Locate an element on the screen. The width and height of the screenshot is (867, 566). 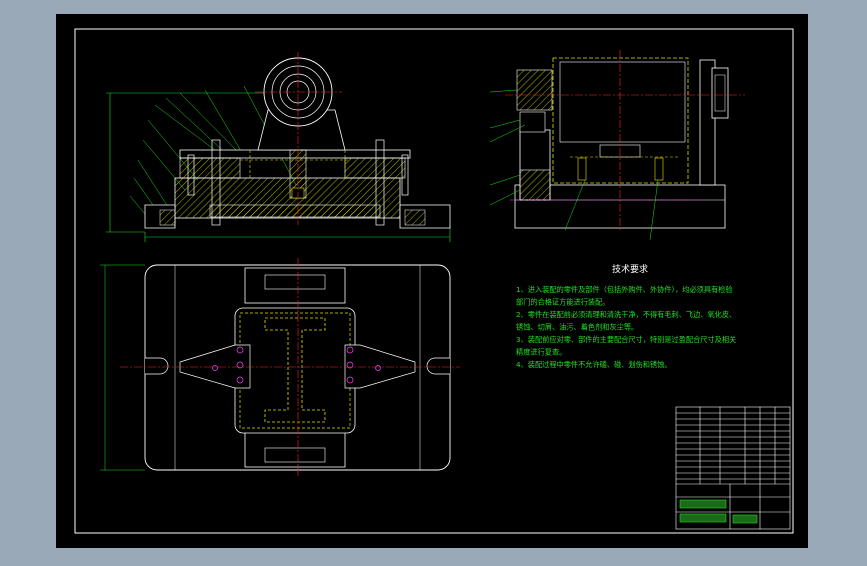
tech-note-line: 精度进行复查。 is located at coordinates (541, 352).